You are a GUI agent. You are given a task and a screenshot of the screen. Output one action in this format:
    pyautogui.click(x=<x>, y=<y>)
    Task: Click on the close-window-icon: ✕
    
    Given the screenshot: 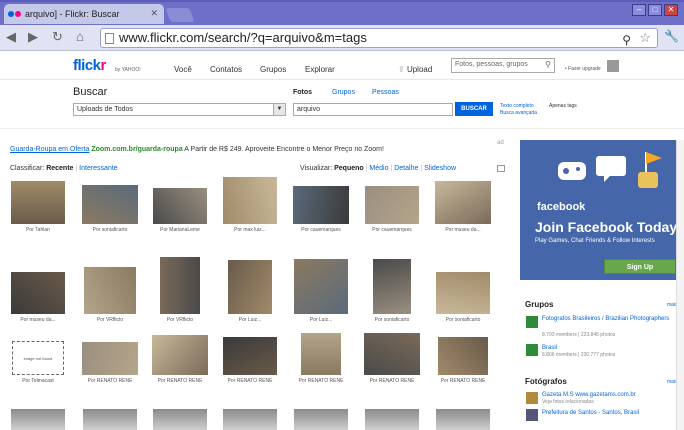 What is the action you would take?
    pyautogui.click(x=671, y=10)
    